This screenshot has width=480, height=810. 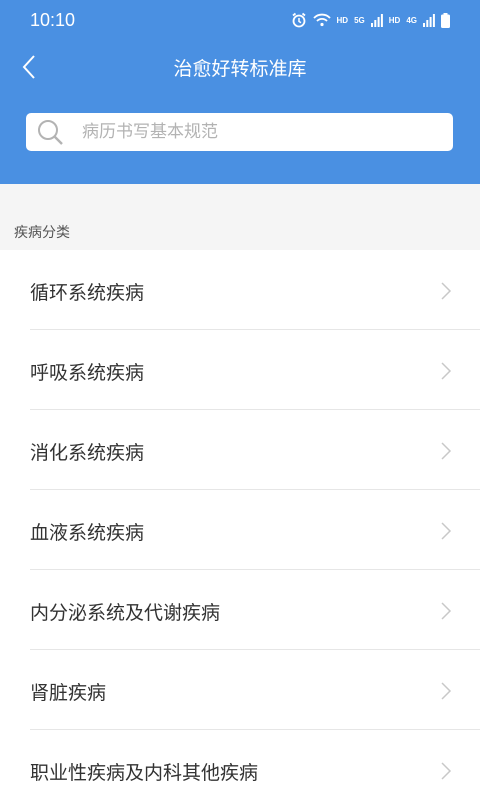 I want to click on section-header: 疾病分类, so click(x=240, y=217).